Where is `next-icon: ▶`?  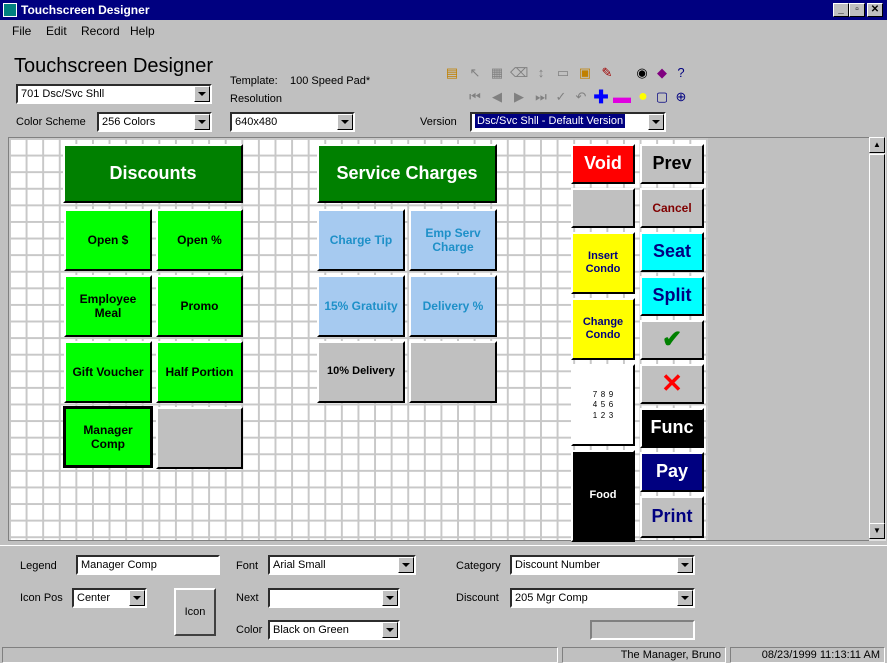 next-icon: ▶ is located at coordinates (519, 97).